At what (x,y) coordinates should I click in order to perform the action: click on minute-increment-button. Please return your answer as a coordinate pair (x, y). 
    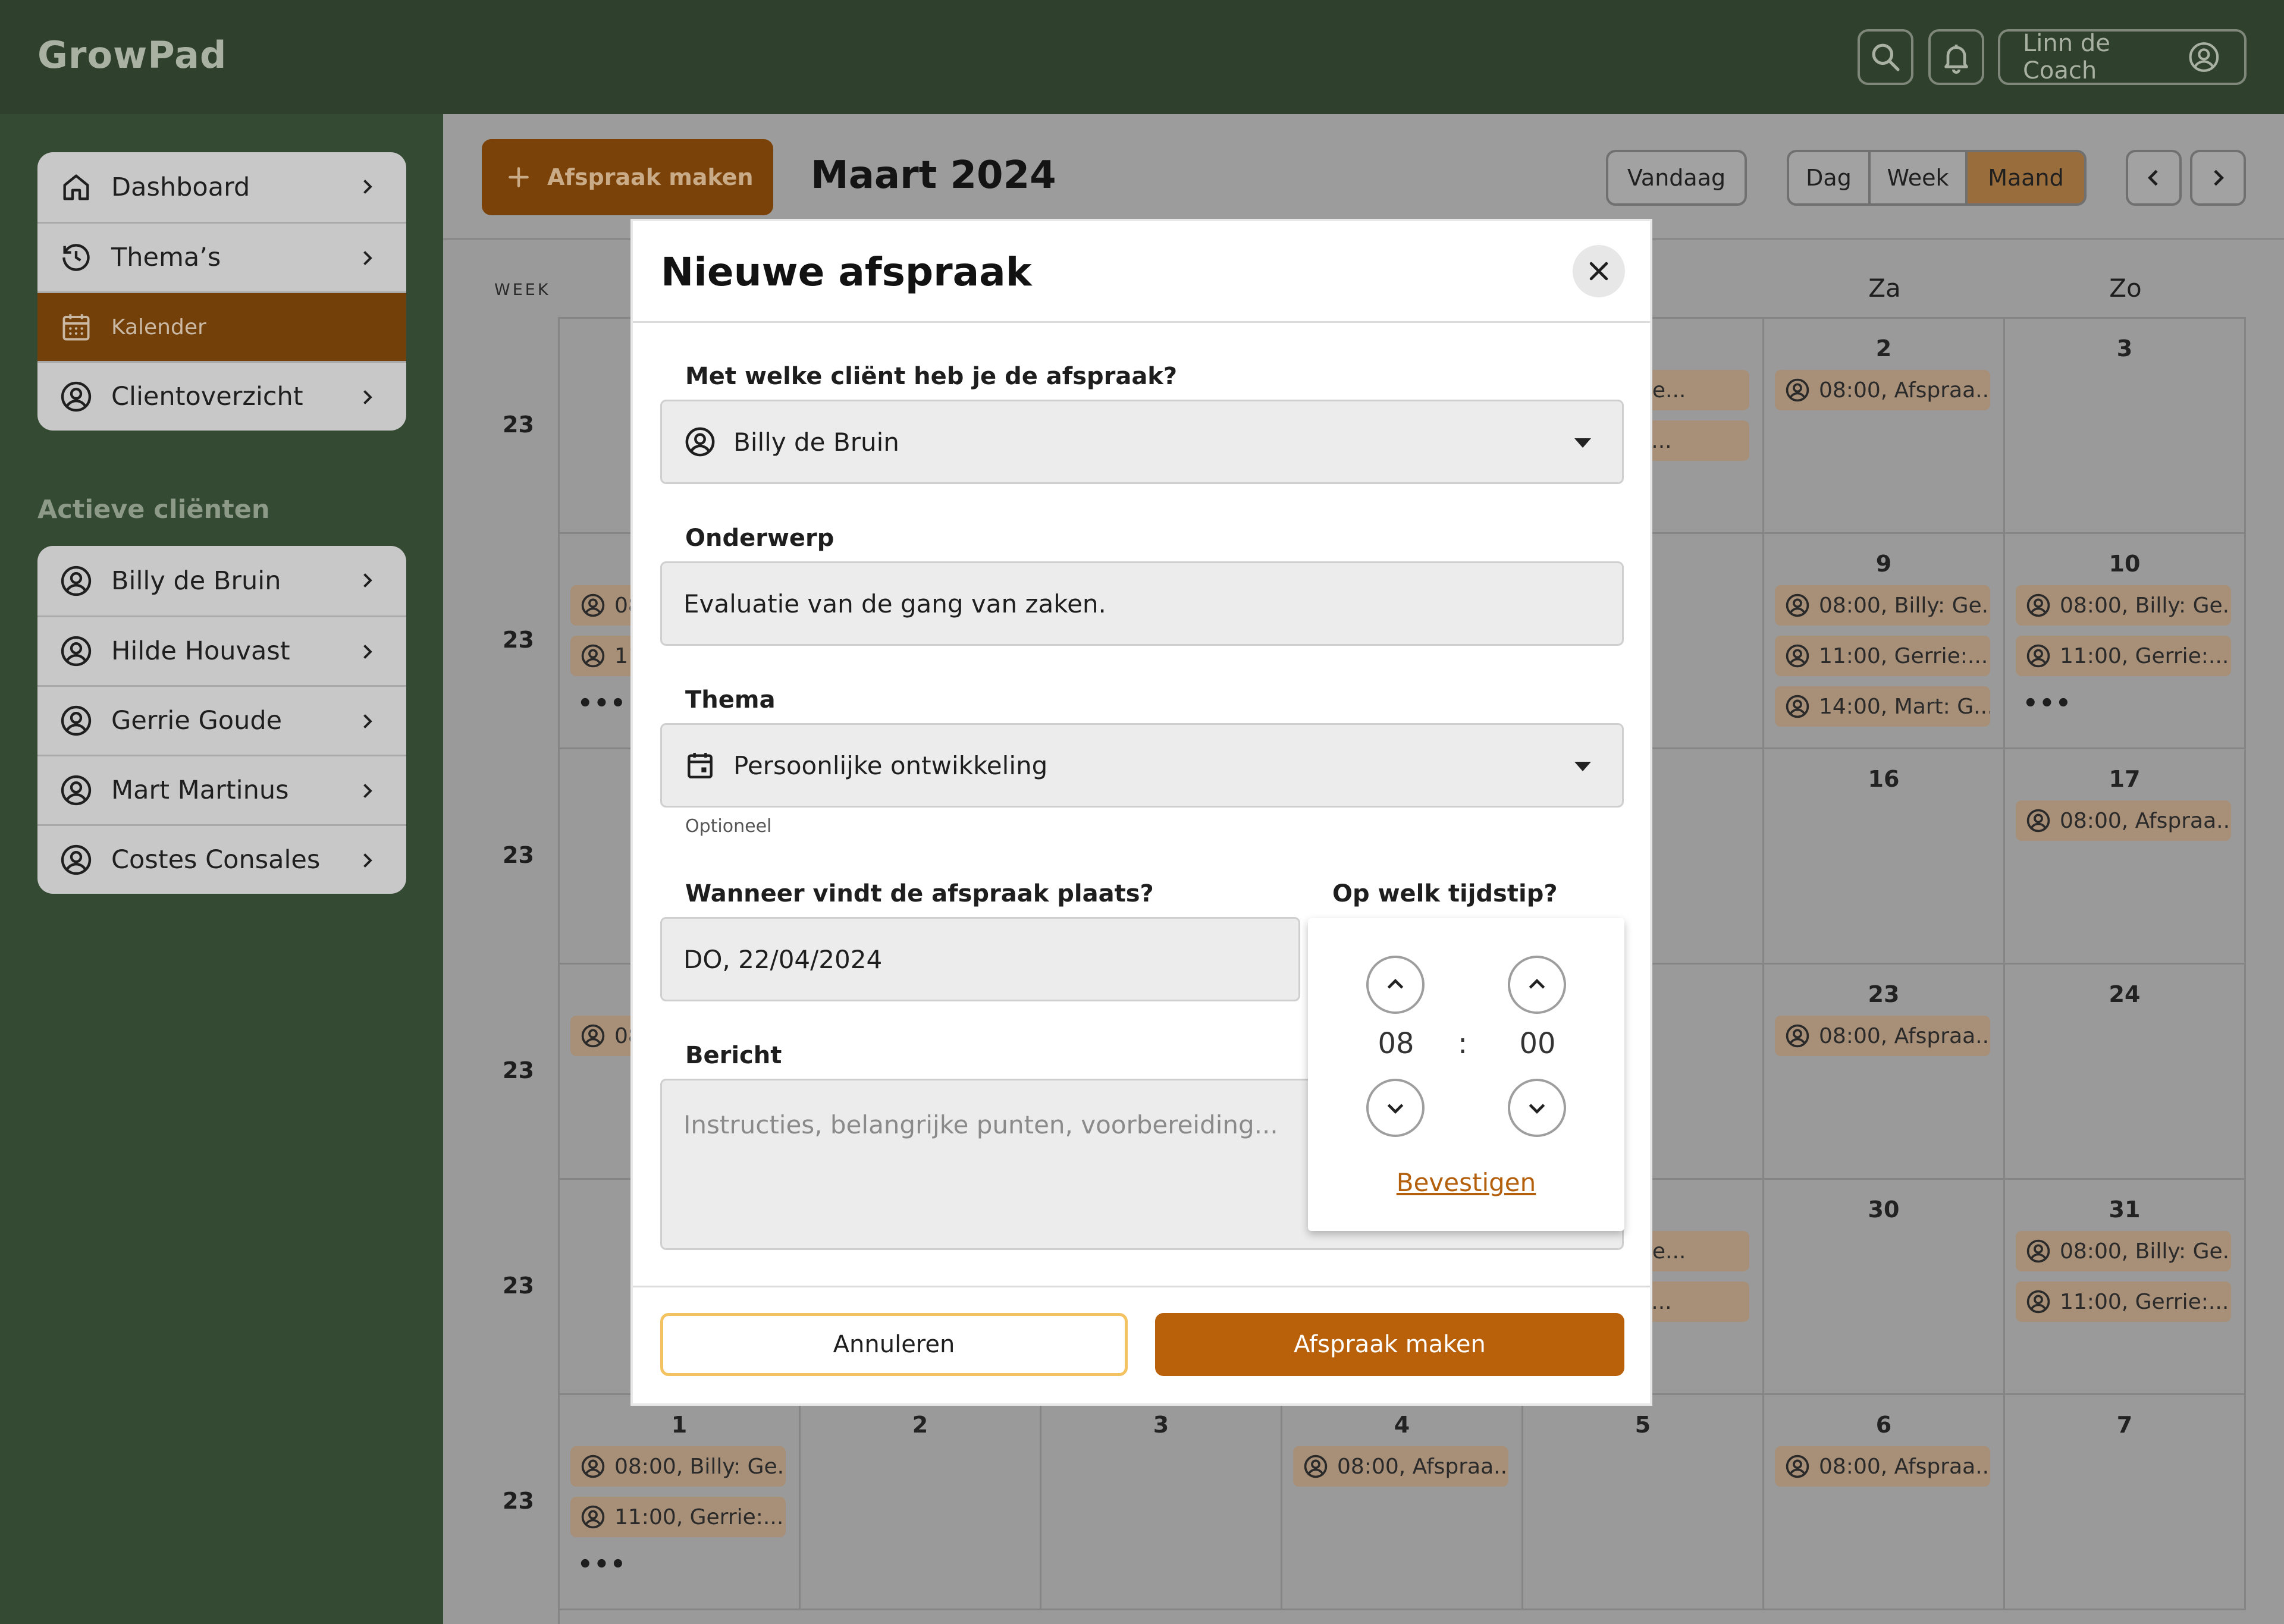
    Looking at the image, I should click on (1537, 985).